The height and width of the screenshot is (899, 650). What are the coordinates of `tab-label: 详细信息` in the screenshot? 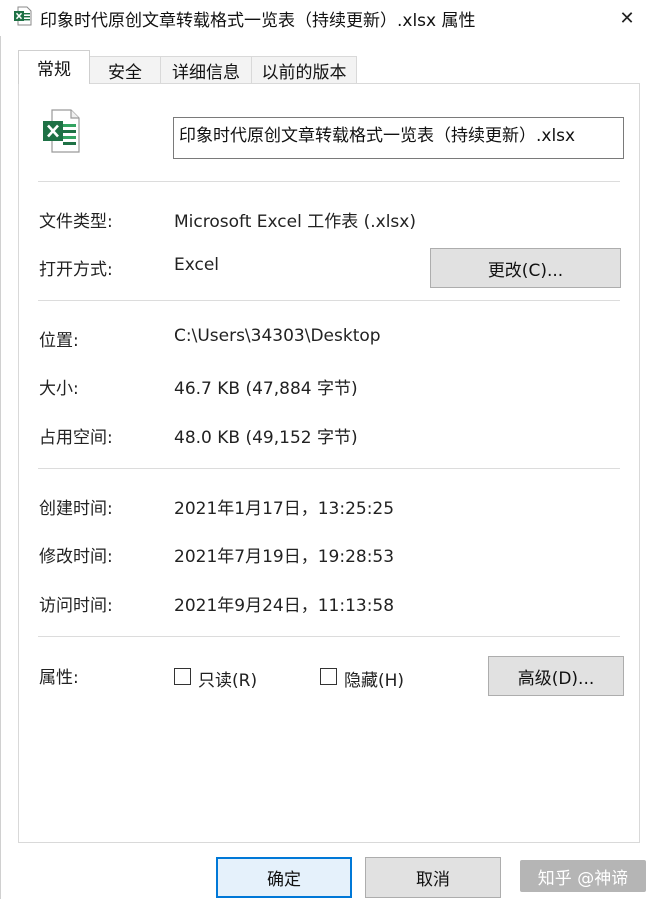 It's located at (206, 72).